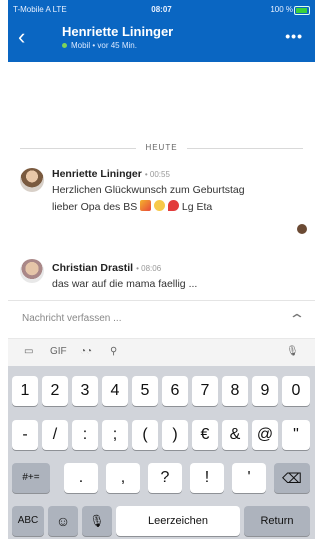  Describe the element at coordinates (292, 351) in the screenshot. I see `microphone-icon: 🎙` at that location.